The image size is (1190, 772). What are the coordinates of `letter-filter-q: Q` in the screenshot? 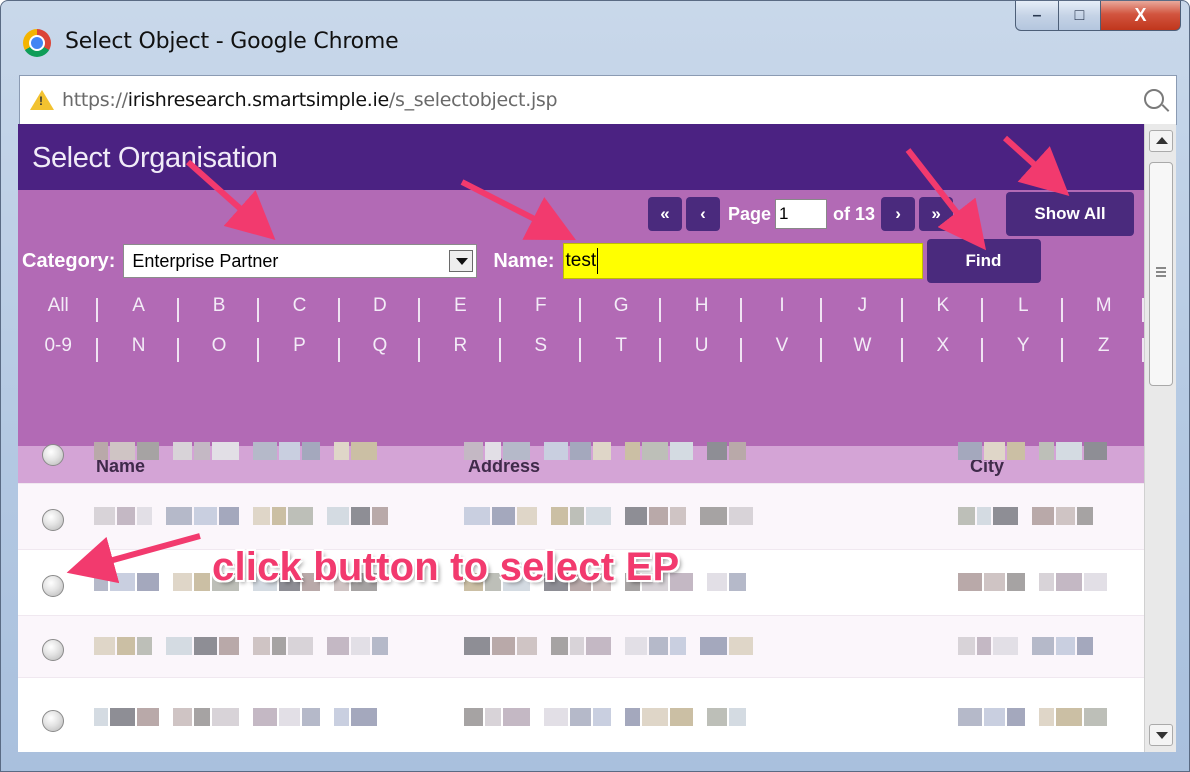 It's located at (380, 348).